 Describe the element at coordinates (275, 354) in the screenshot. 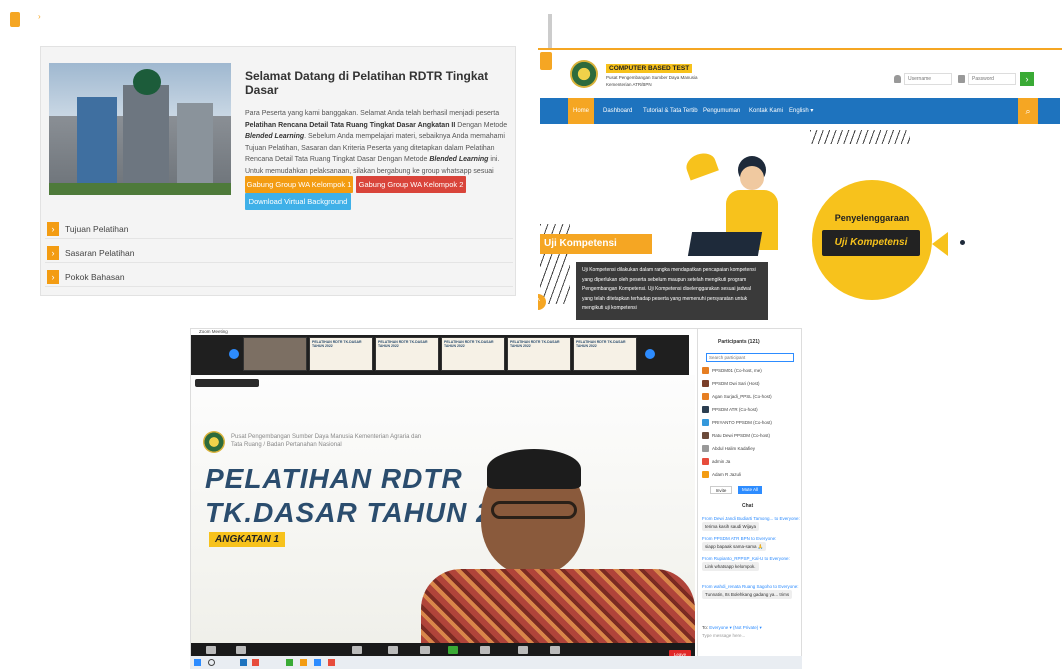

I see `participant-thumbnail` at that location.